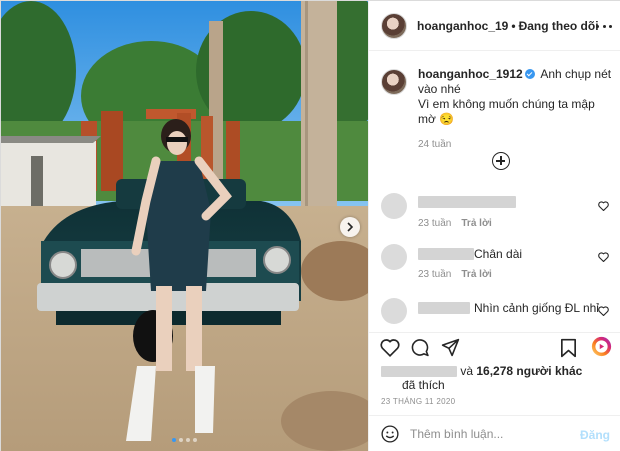  I want to click on likes-count: 16,278 người khác, so click(529, 371).